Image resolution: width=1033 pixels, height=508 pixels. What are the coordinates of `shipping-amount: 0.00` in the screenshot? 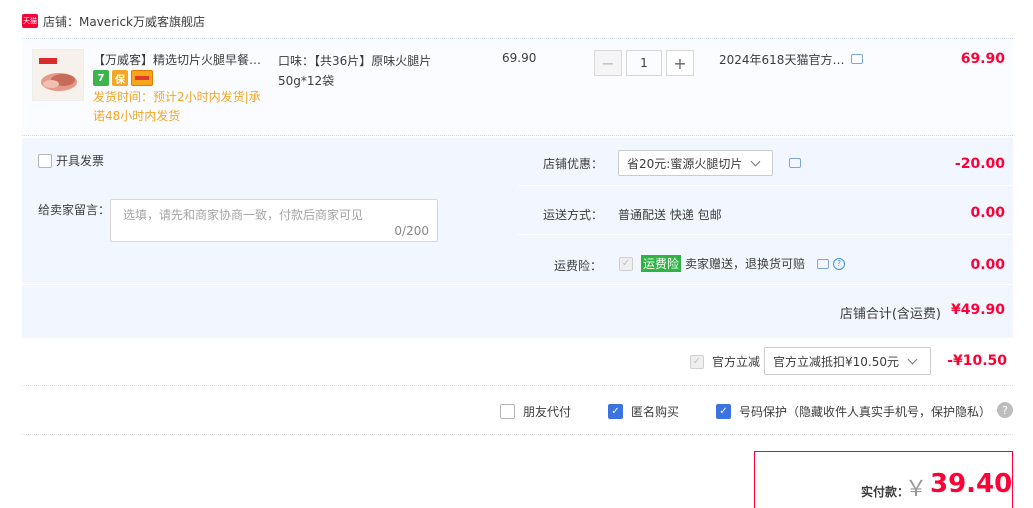 It's located at (987, 213).